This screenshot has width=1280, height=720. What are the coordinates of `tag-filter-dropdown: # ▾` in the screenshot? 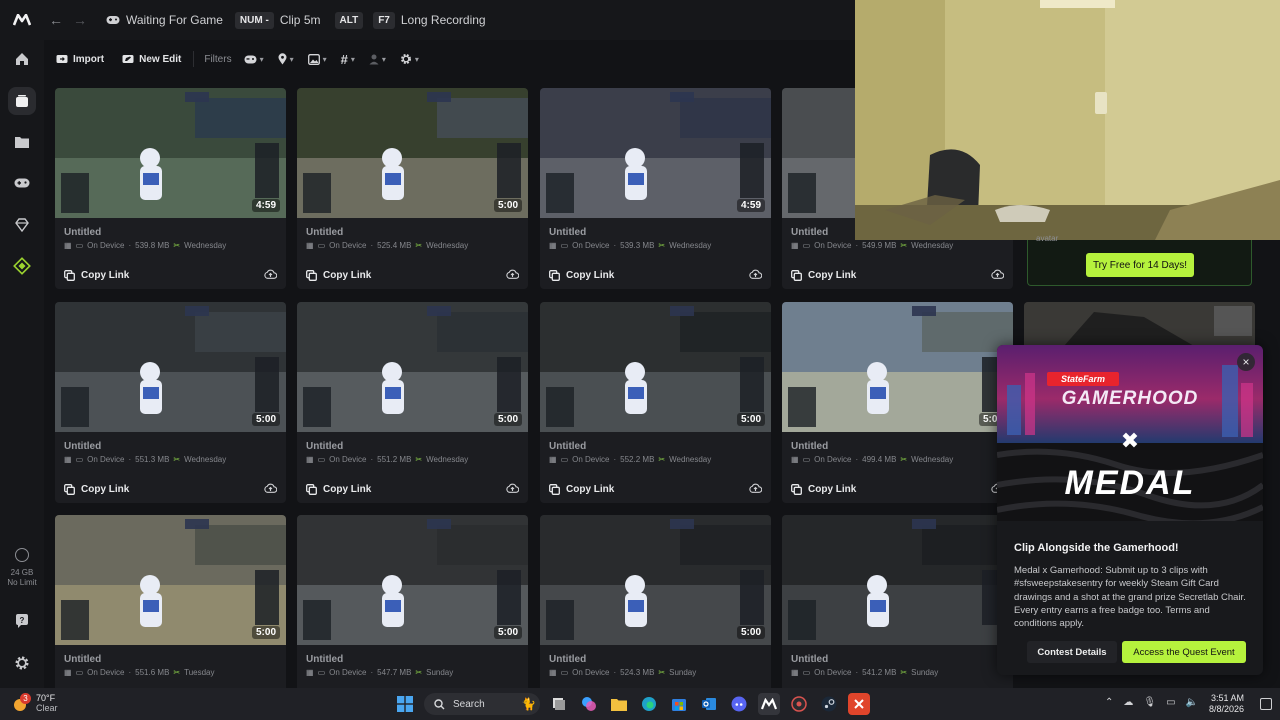 It's located at (348, 59).